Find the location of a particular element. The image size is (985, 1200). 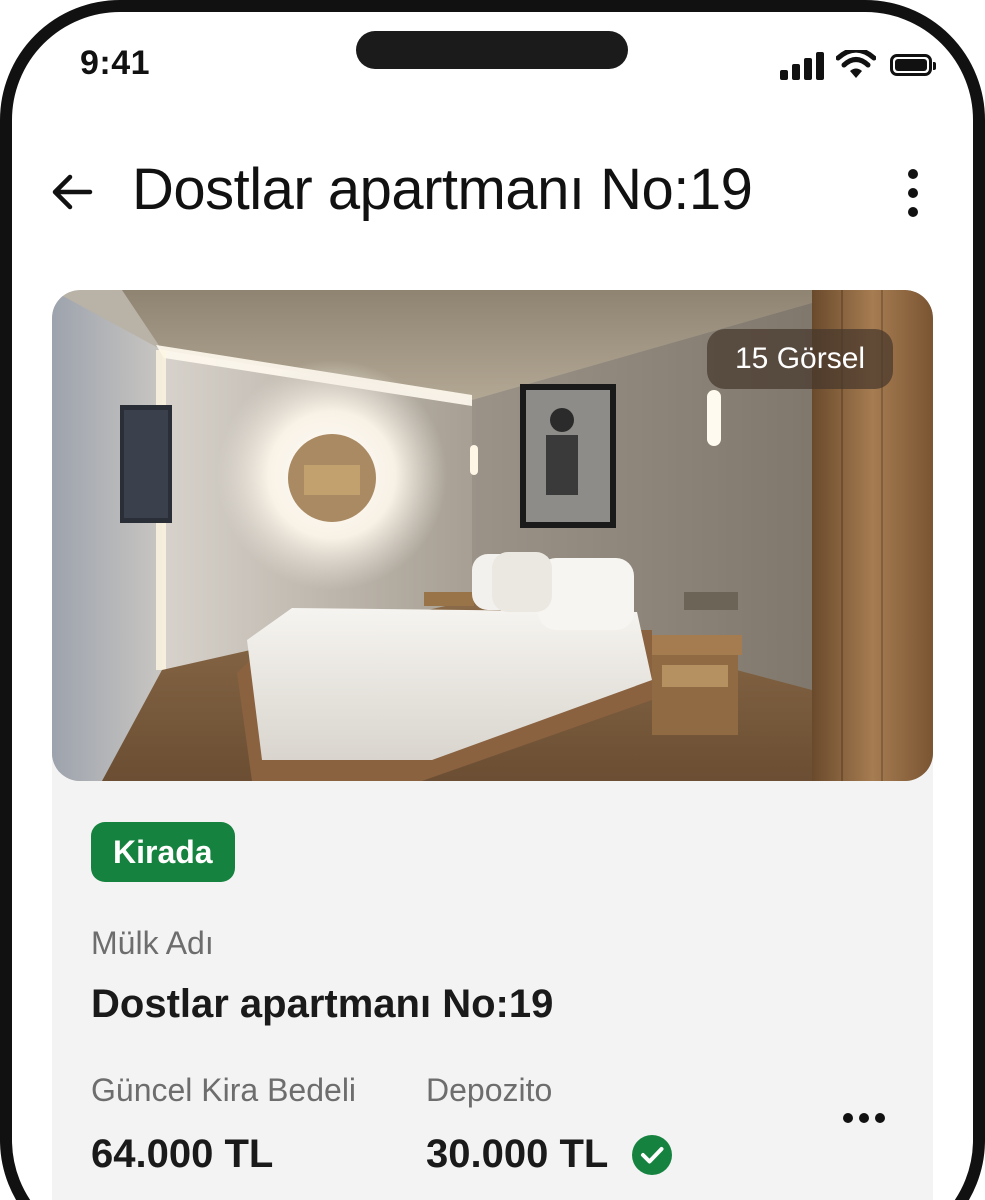

property-name-value: Dostlar apartmanı No:19 is located at coordinates (322, 1004).